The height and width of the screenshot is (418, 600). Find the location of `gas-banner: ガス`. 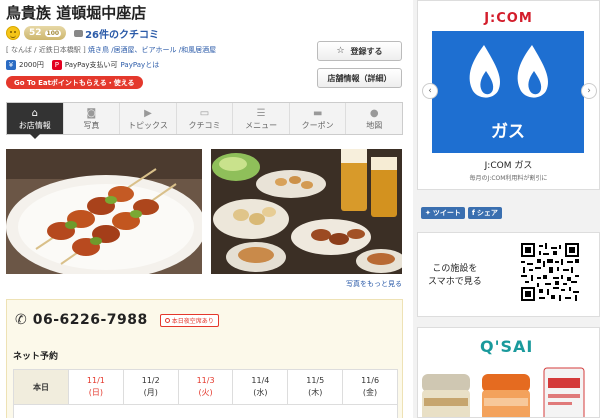

gas-banner: ガス is located at coordinates (508, 92).